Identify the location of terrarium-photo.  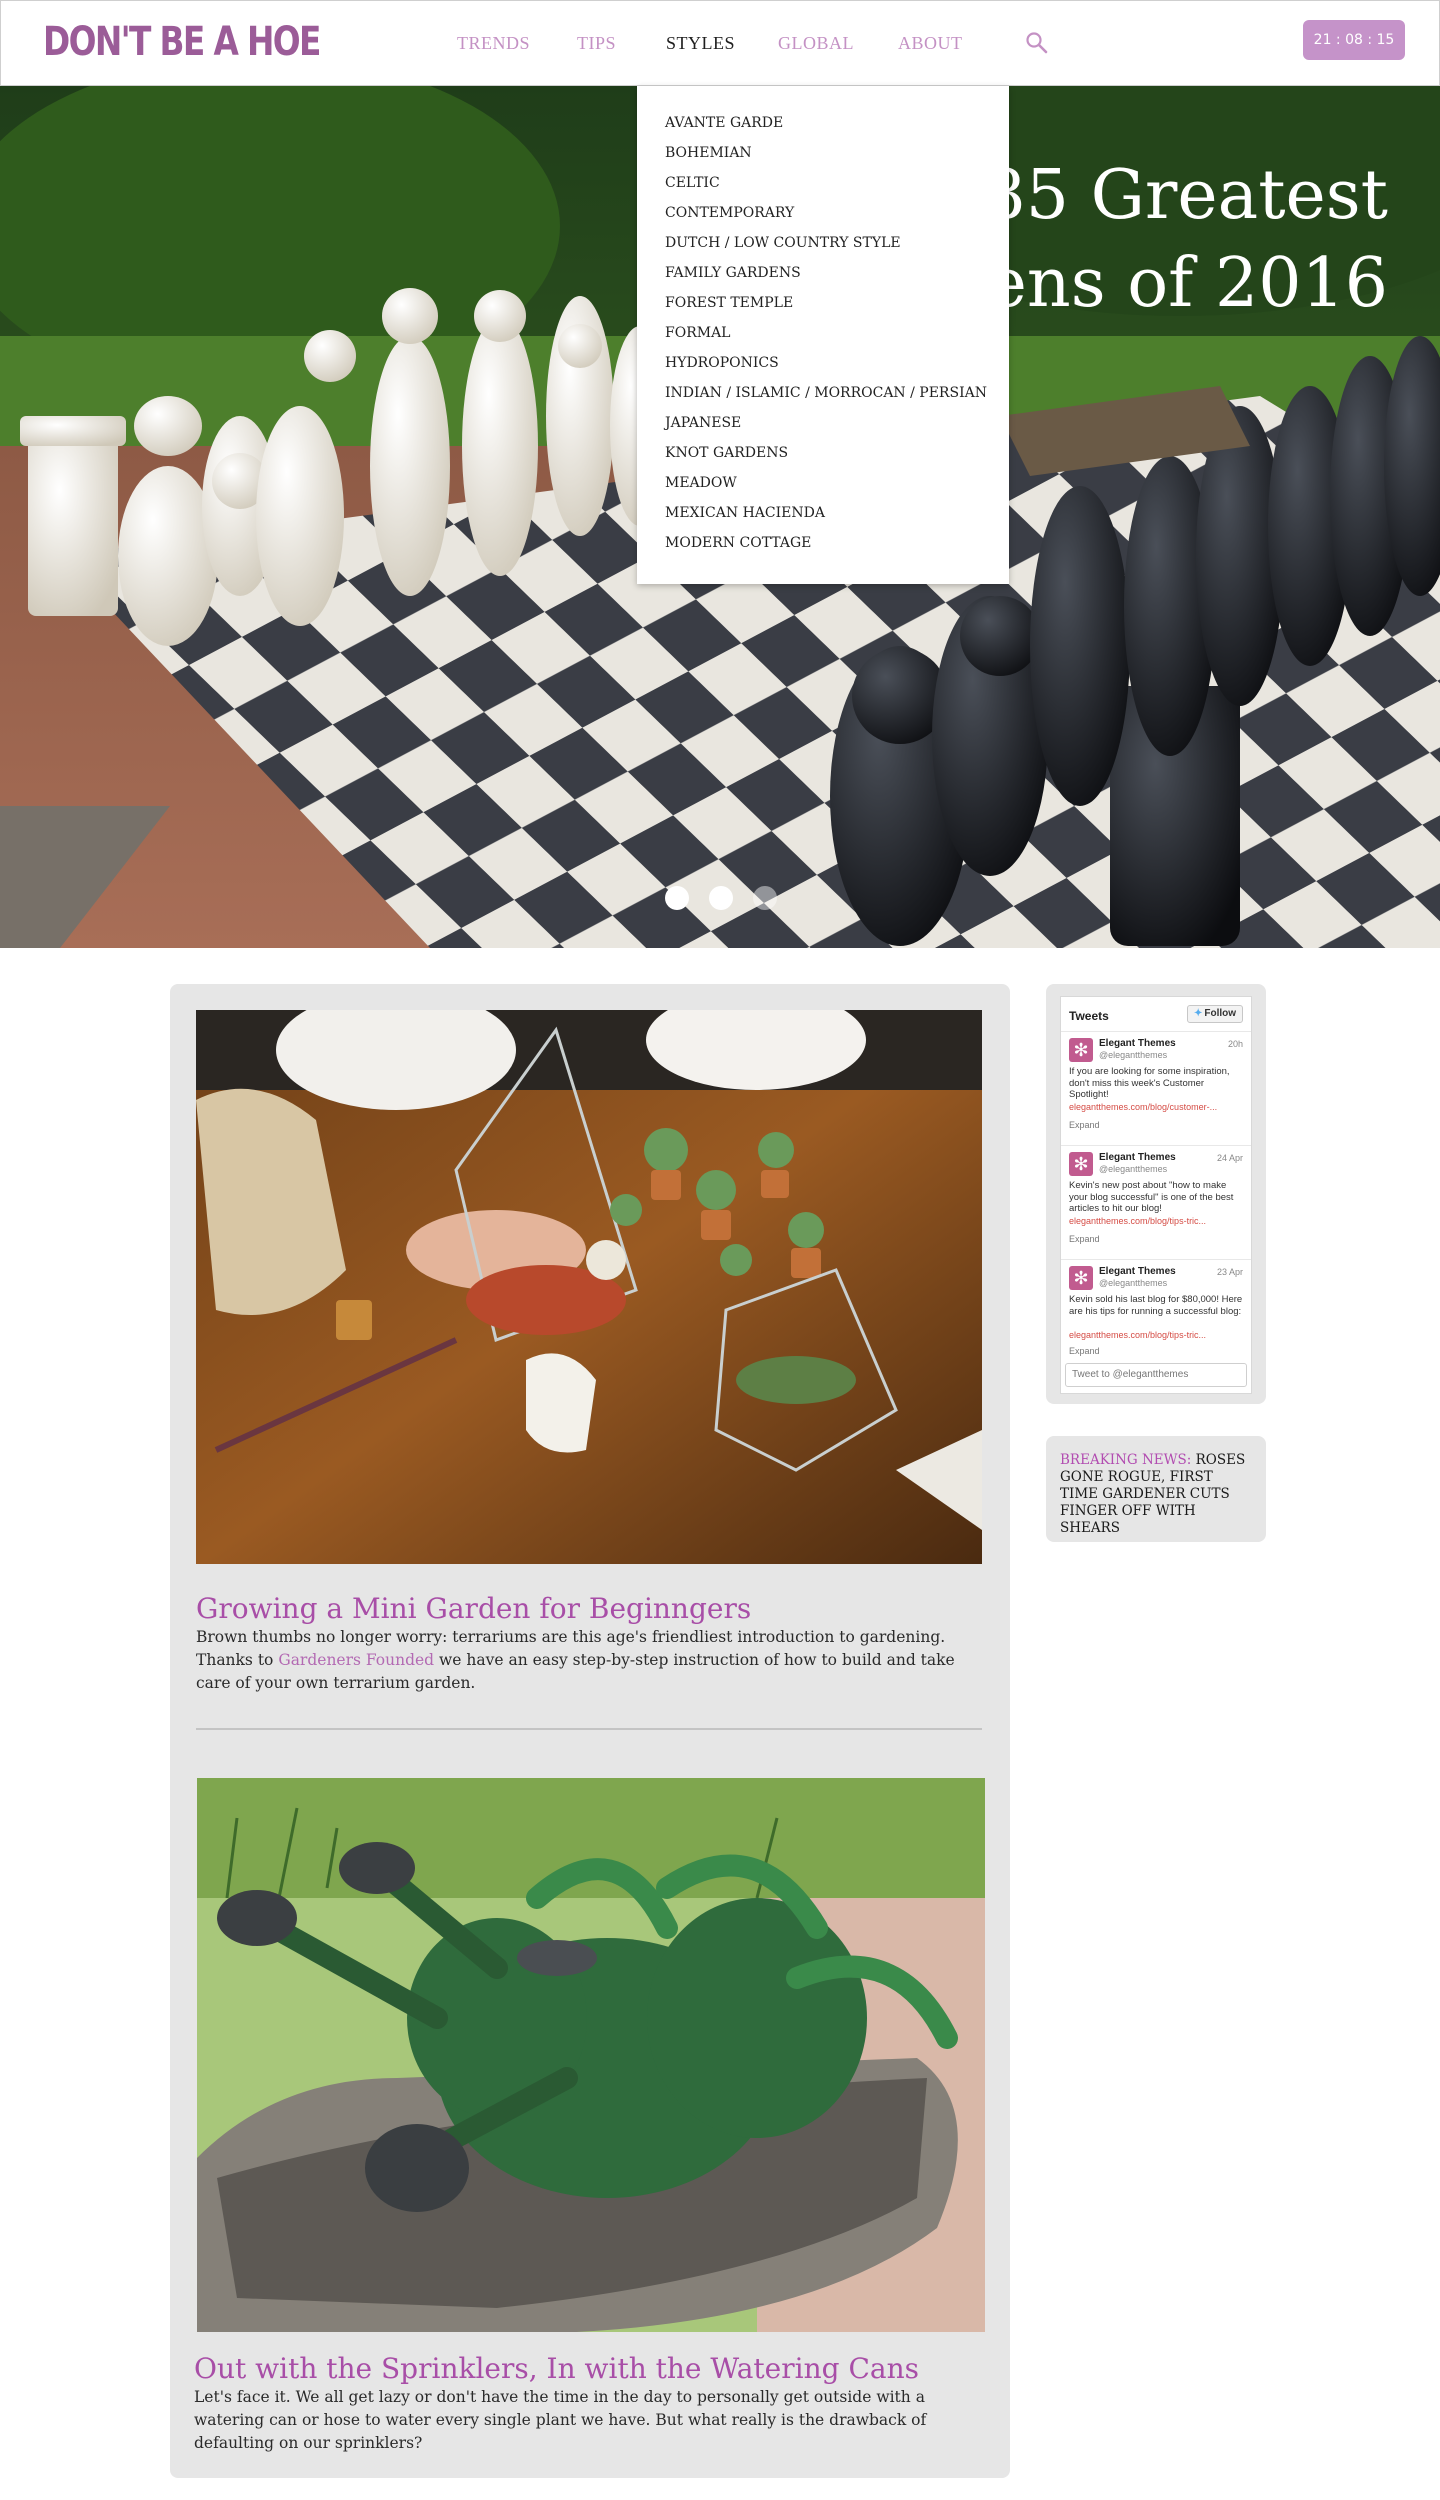
(589, 1287).